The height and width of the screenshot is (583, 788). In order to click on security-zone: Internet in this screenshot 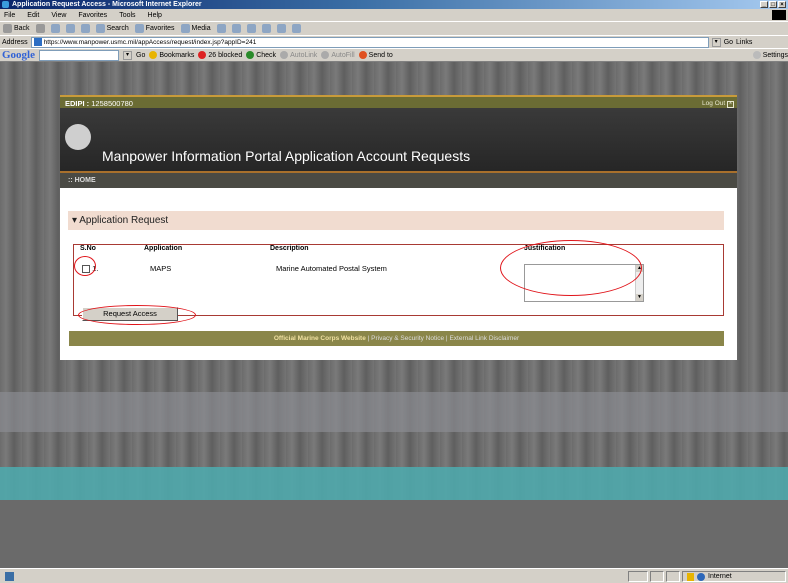, I will do `click(734, 576)`.